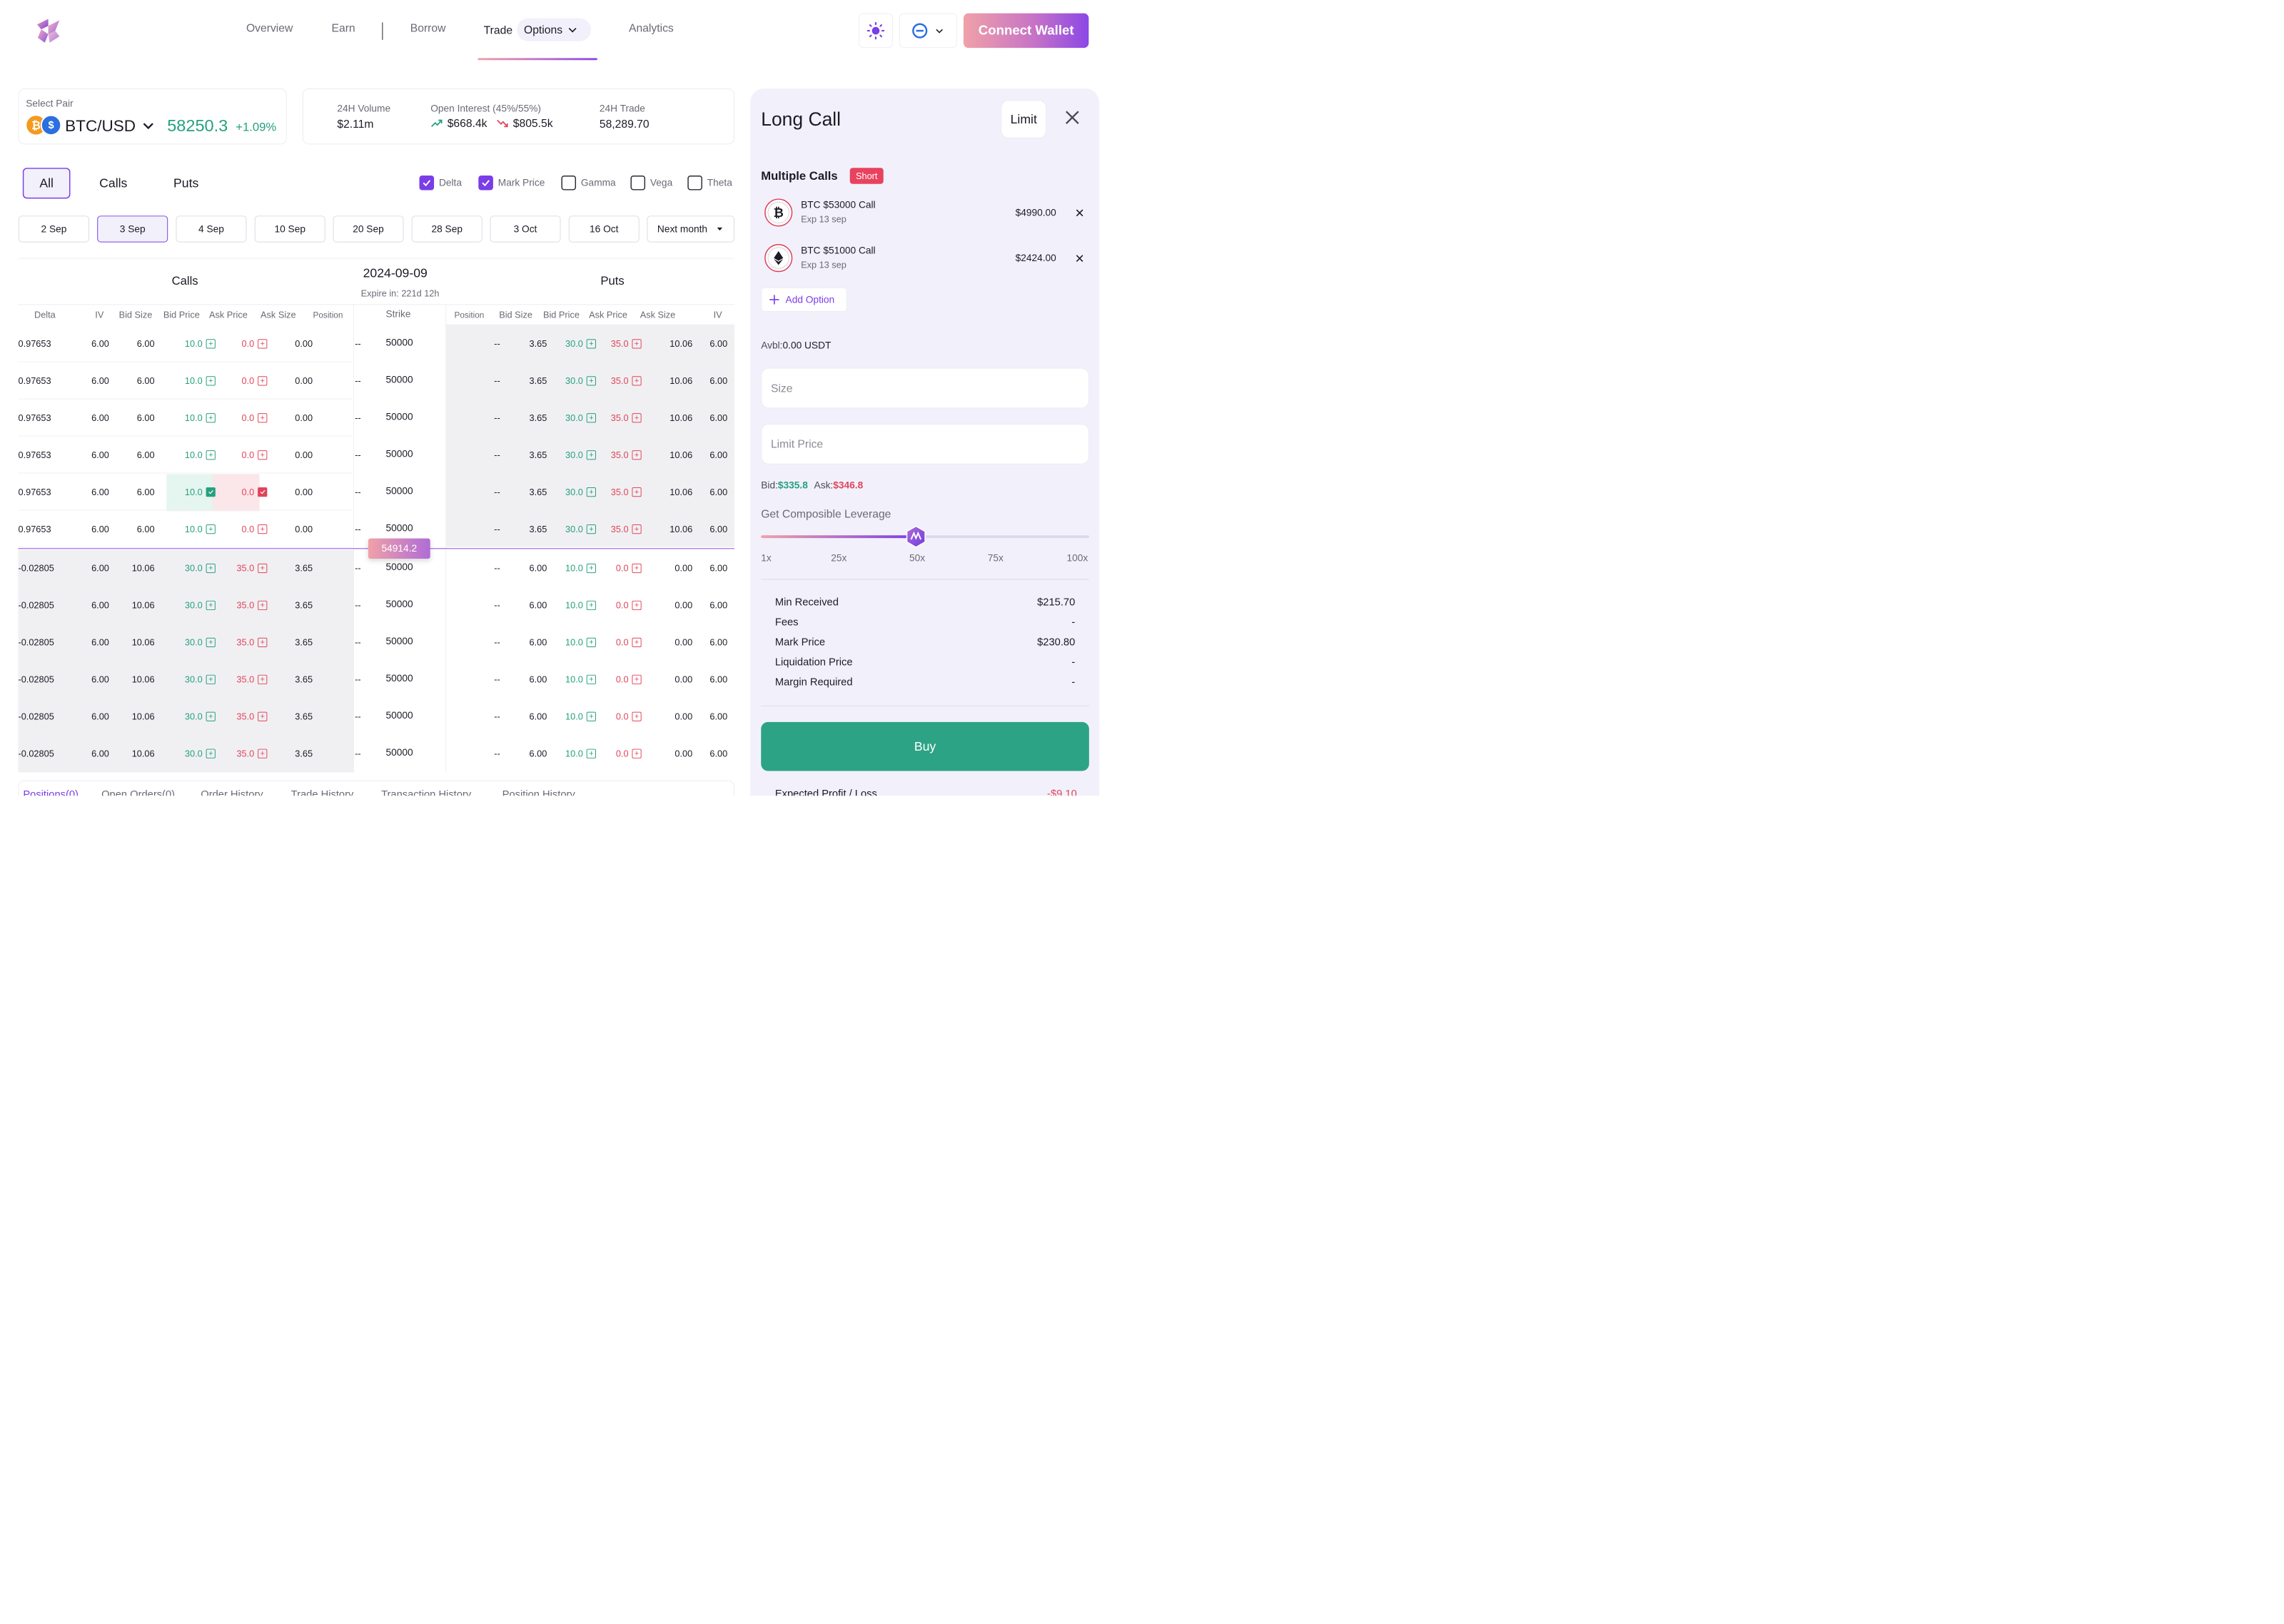  I want to click on leverage-slider, so click(925, 536).